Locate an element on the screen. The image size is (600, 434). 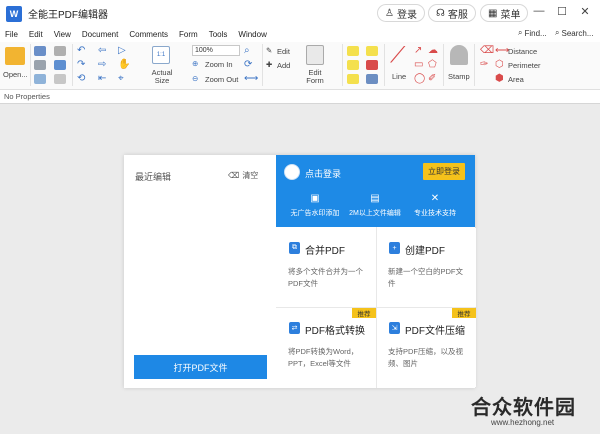
login-panel: 点击登录 立即登录 ▣ 无广告水印添加 ▤ 2M以上文件编辑 ✕ 专业技术支持 is located at coordinates (375, 191).